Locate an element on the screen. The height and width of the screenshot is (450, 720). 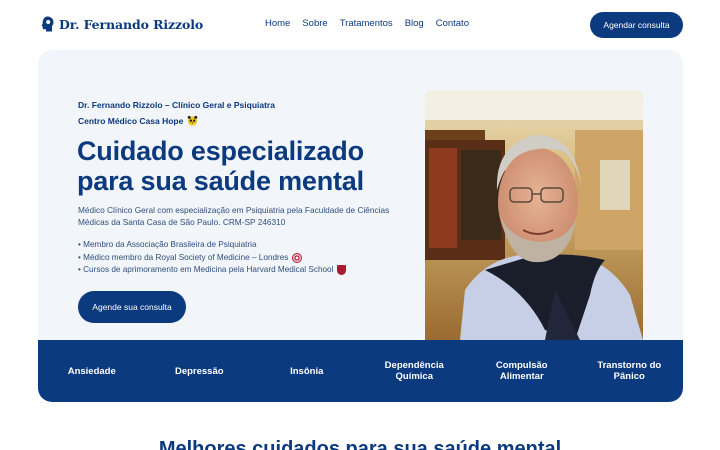
nav-home: Home is located at coordinates (277, 23).